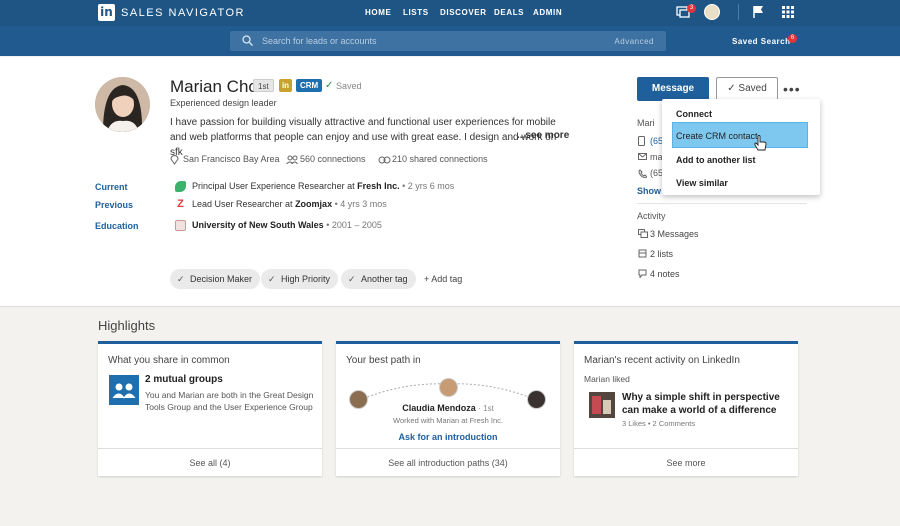 This screenshot has height=526, width=900. I want to click on advanced-search-link: Advanced, so click(634, 41).